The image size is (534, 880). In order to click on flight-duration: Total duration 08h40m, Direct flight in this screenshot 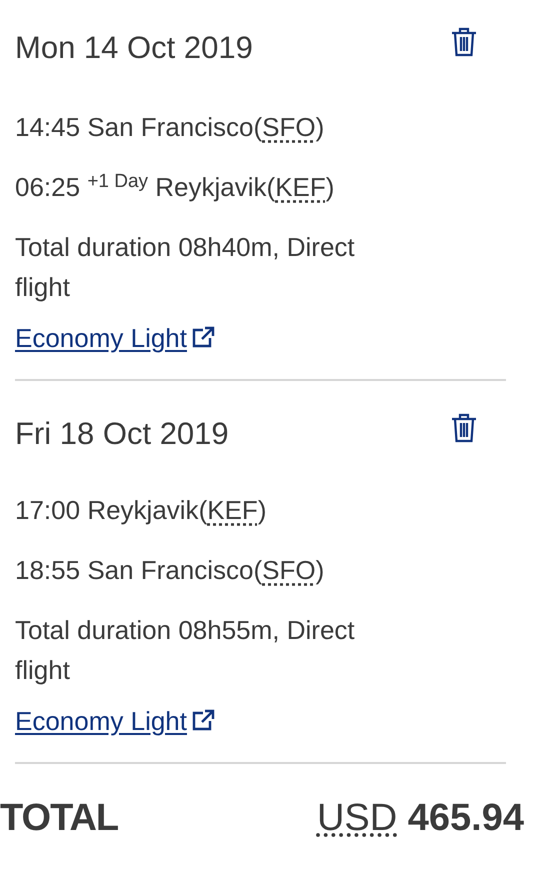, I will do `click(185, 267)`.